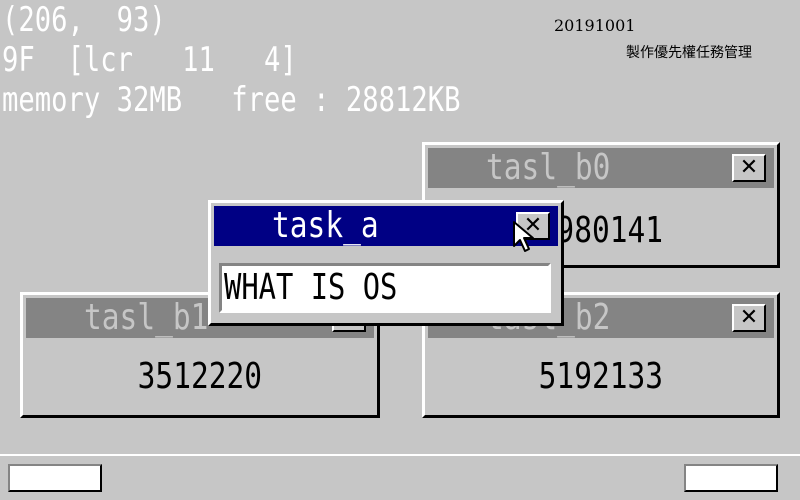 Image resolution: width=800 pixels, height=500 pixels. I want to click on counter-value: 3512220, so click(200, 376).